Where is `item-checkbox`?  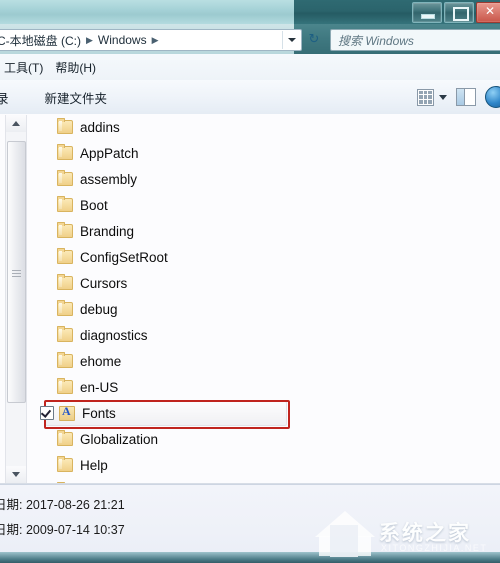 item-checkbox is located at coordinates (47, 413).